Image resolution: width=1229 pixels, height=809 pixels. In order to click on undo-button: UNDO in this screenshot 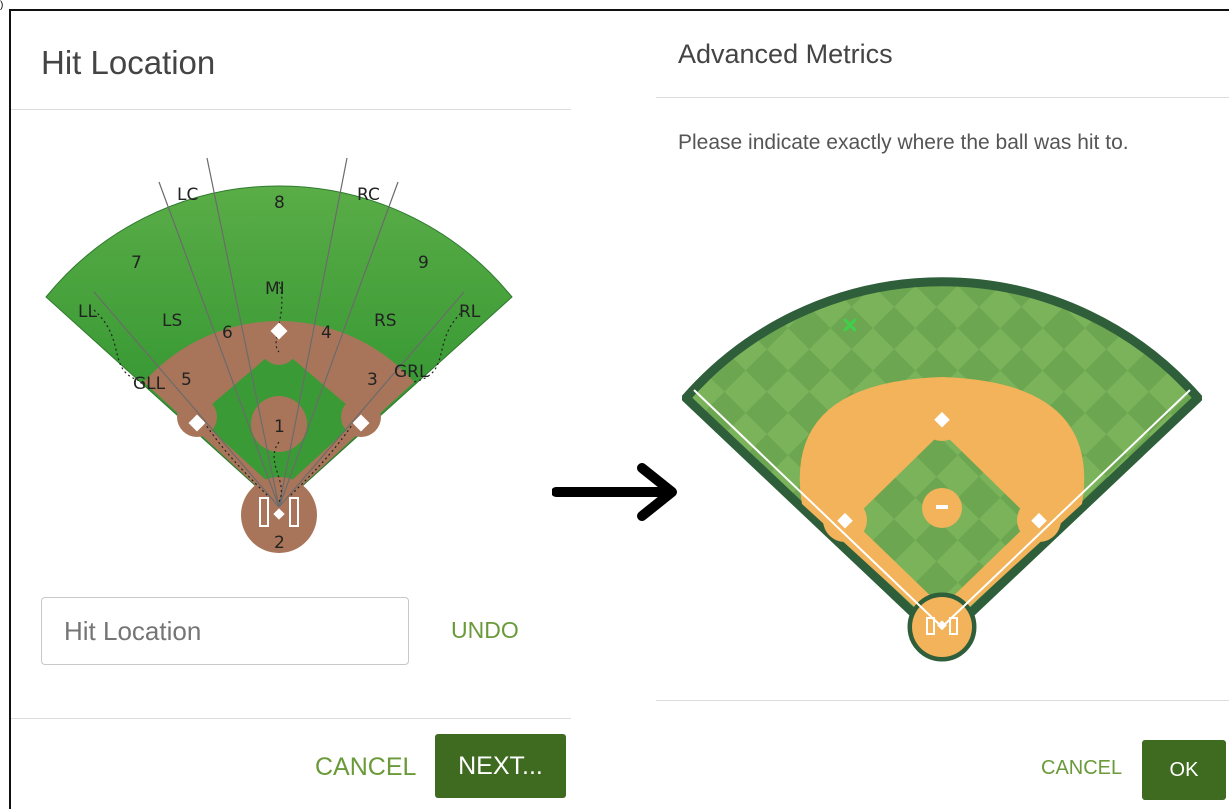, I will do `click(485, 630)`.